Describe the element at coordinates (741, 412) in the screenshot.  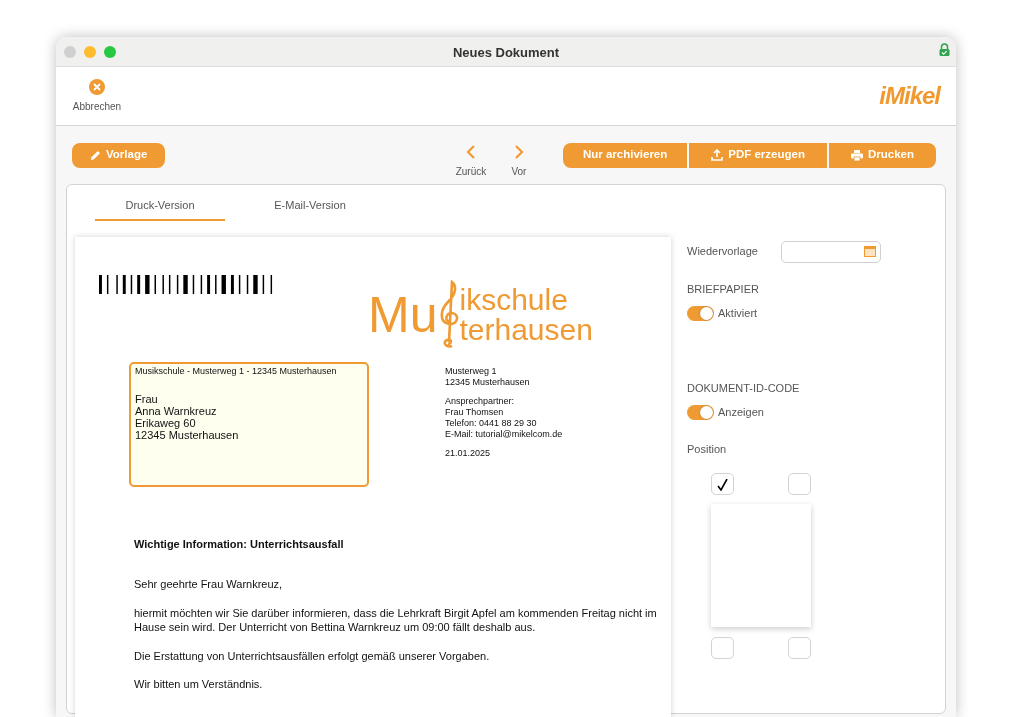
I see `toggle-label: Anzeigen` at that location.